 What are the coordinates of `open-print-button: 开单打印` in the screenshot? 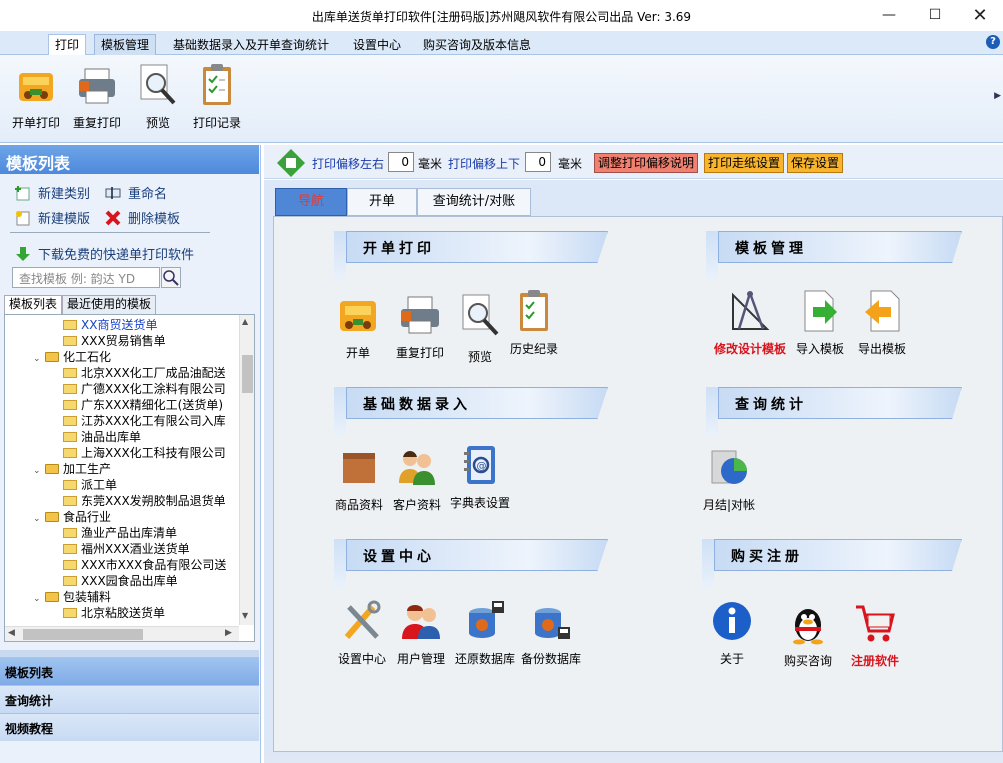 It's located at (36, 97).